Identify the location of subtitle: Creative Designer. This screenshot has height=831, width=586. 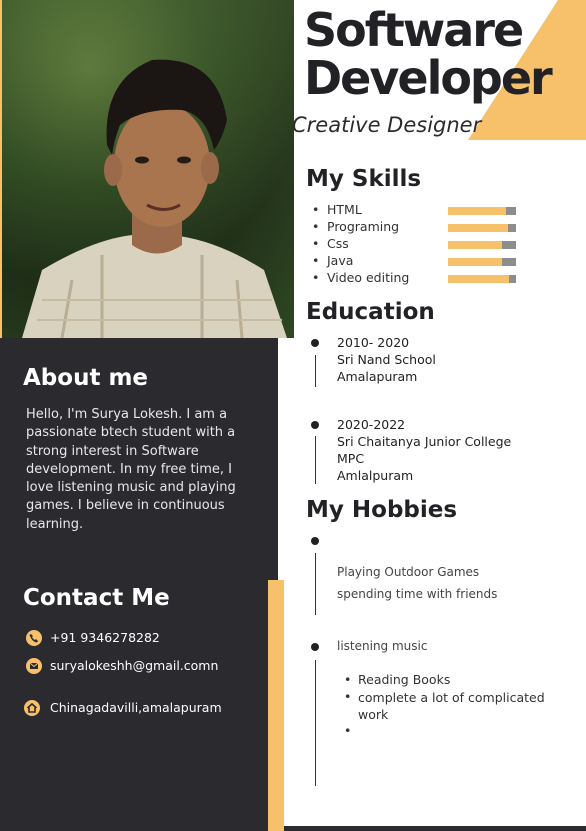
(387, 125).